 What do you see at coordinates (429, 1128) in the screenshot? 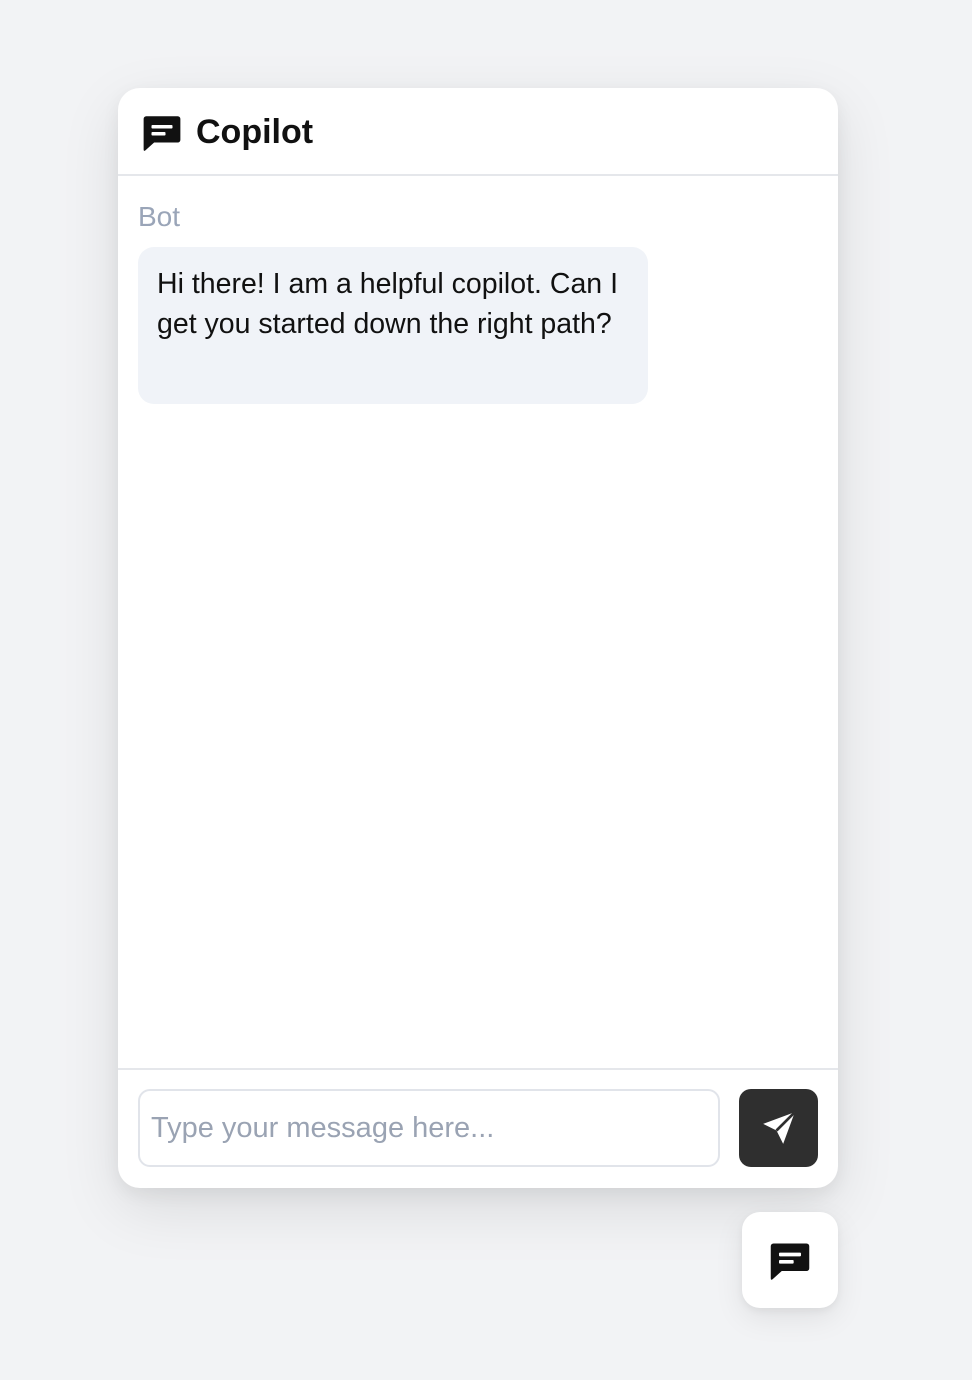
I see `message-input` at bounding box center [429, 1128].